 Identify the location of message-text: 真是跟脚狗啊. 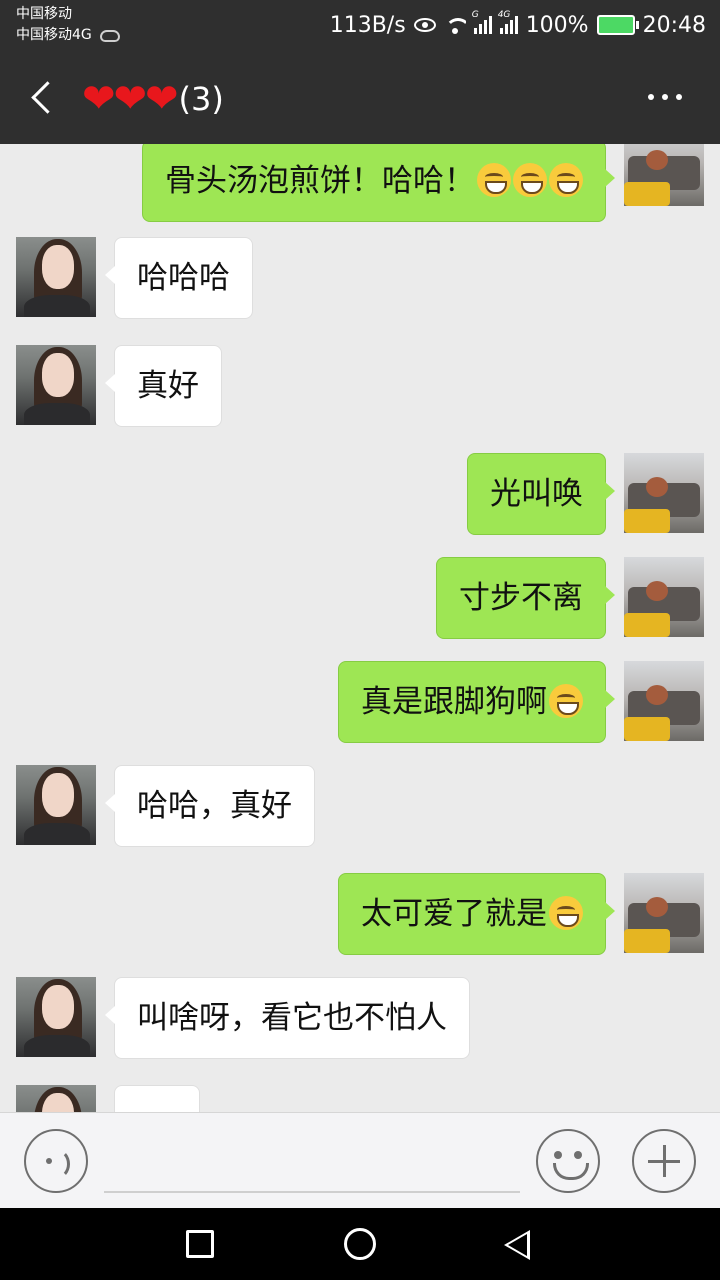
(454, 702).